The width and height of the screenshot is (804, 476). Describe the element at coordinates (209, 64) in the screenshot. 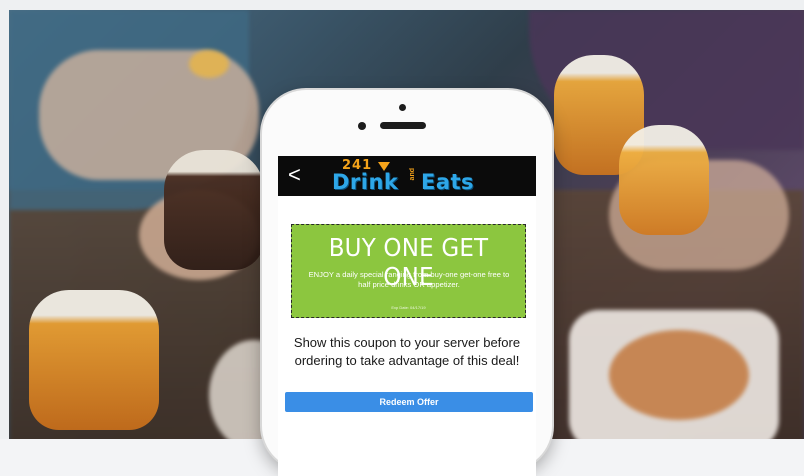

I see `fries-shape` at that location.